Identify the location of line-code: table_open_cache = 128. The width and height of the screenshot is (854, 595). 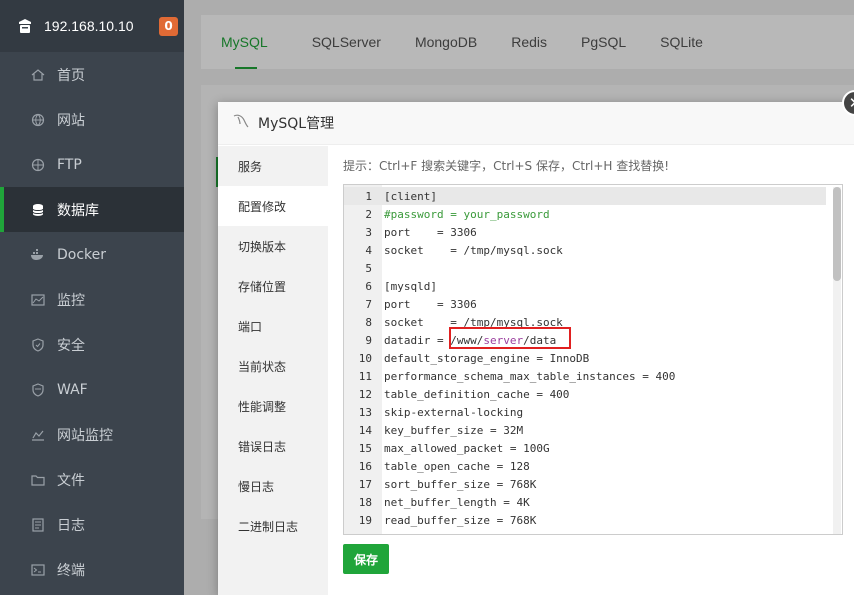
(457, 466).